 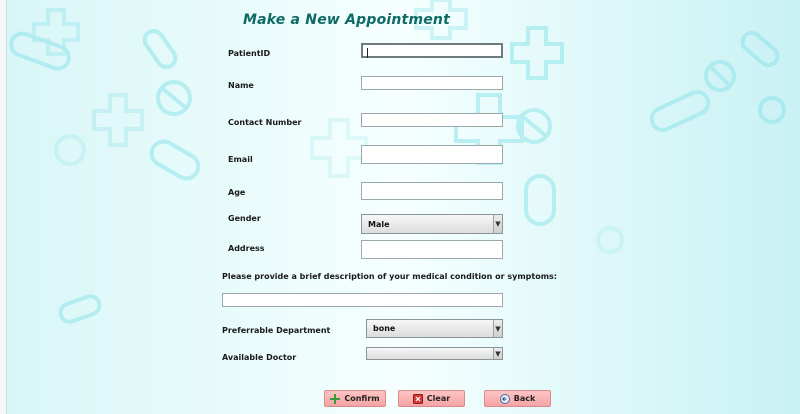 I want to click on department-selected: bone, so click(x=384, y=328).